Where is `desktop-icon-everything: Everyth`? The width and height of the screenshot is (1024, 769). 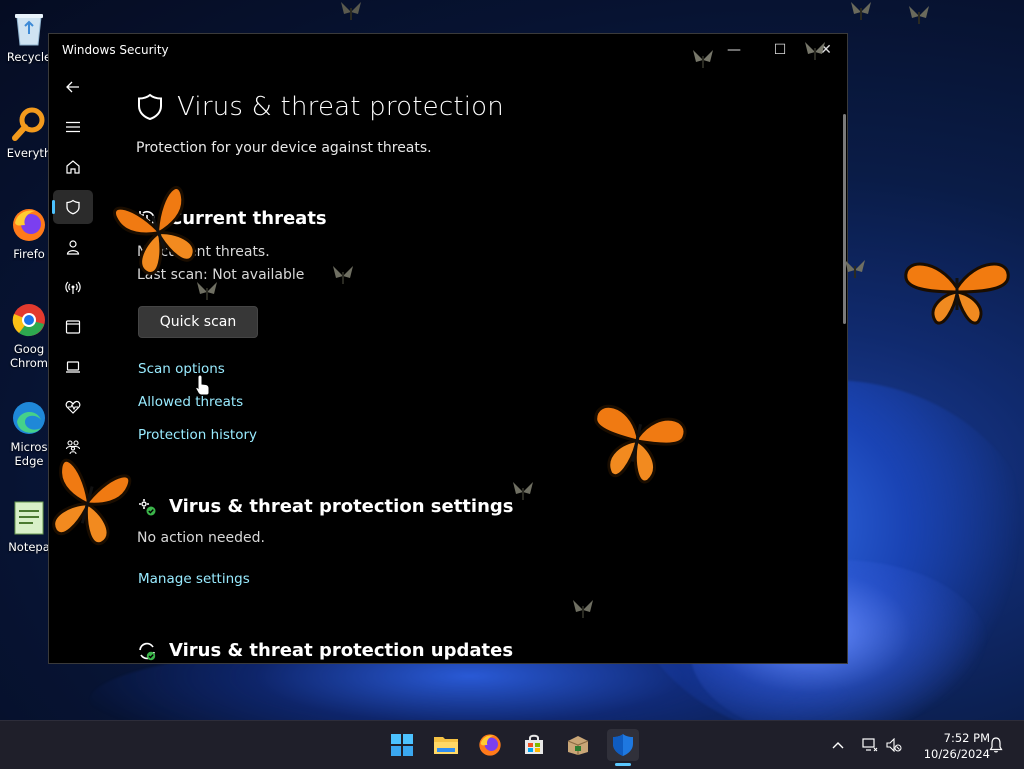 desktop-icon-everything: Everyth is located at coordinates (29, 132).